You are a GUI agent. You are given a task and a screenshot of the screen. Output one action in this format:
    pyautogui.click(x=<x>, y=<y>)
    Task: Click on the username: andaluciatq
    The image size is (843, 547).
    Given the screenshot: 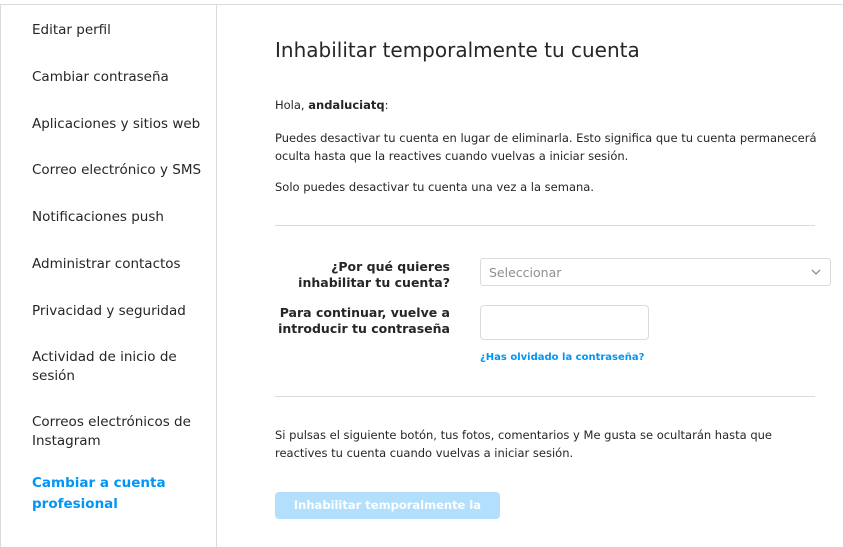 What is the action you would take?
    pyautogui.click(x=346, y=105)
    